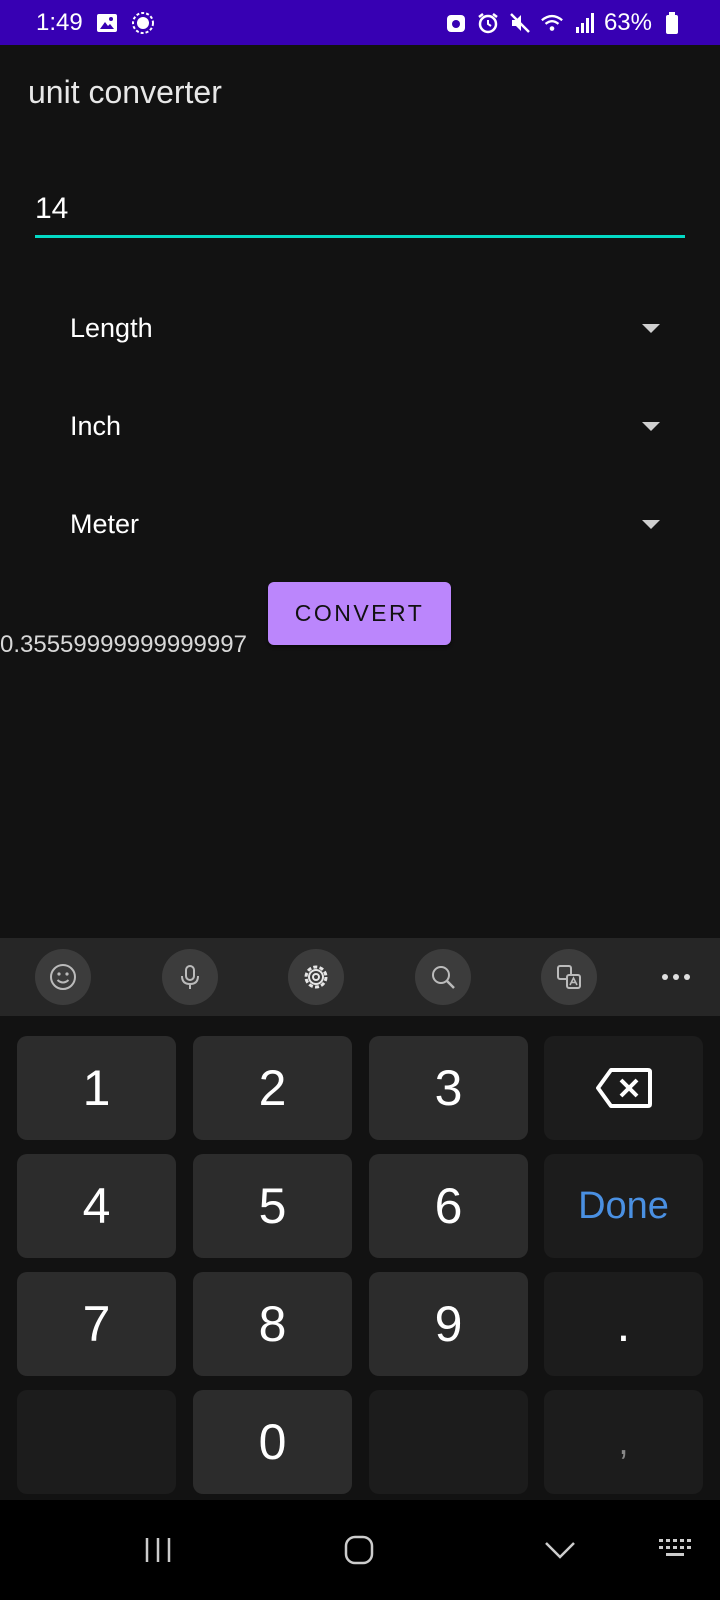  What do you see at coordinates (488, 23) in the screenshot?
I see `alarm-icon` at bounding box center [488, 23].